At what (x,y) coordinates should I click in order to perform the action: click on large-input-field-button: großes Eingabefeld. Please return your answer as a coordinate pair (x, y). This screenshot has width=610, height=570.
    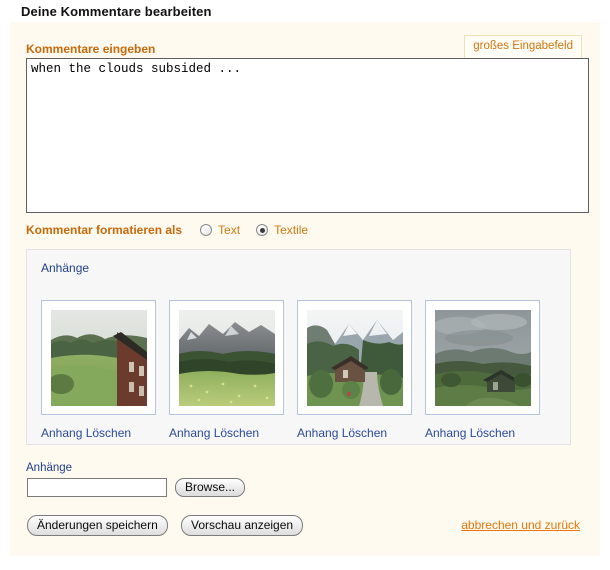
    Looking at the image, I should click on (523, 47).